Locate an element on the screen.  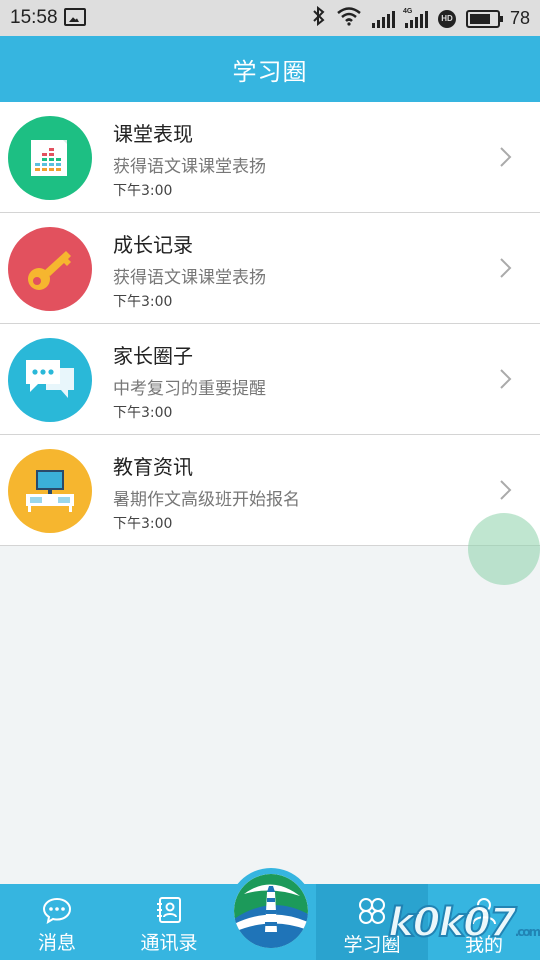
battery-icon is located at coordinates (484, 18).